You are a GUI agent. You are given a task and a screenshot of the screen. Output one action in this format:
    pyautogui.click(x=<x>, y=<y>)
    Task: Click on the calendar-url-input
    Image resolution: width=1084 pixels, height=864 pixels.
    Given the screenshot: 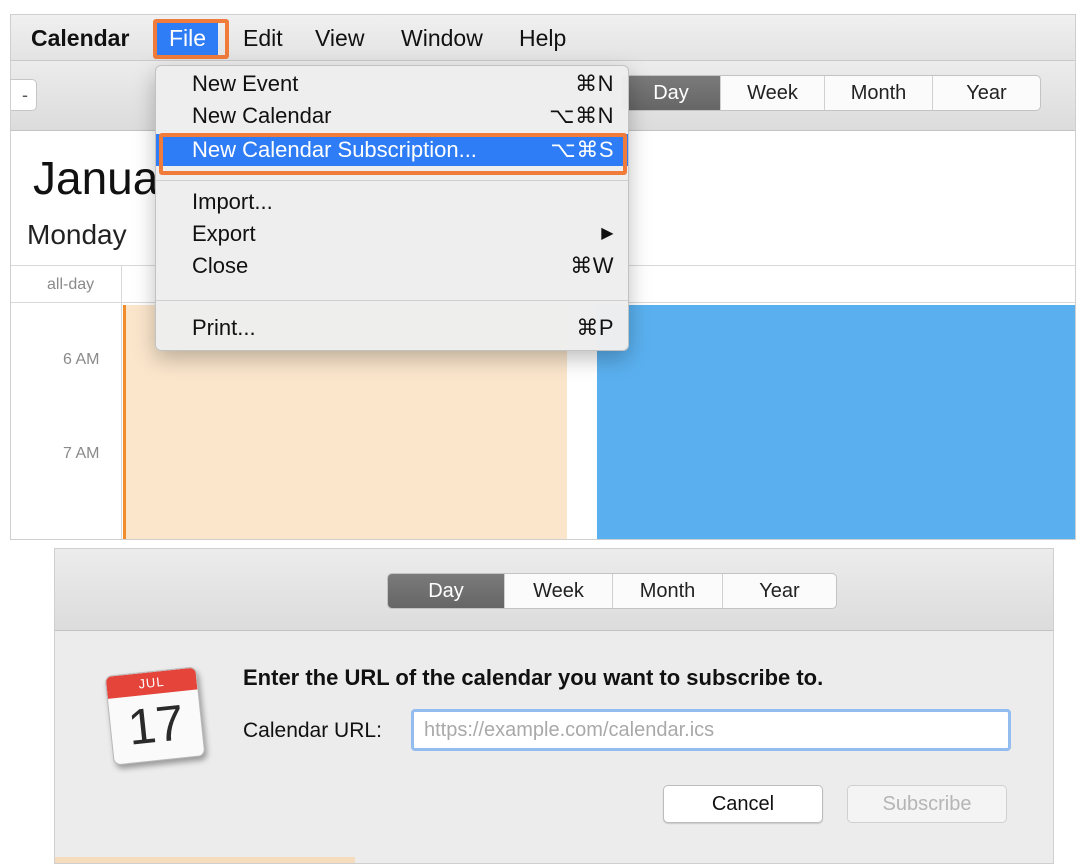 What is the action you would take?
    pyautogui.click(x=711, y=730)
    